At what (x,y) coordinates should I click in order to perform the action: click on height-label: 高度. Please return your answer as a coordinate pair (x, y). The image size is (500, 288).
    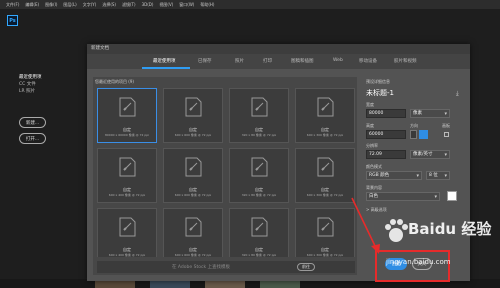
    Looking at the image, I should click on (370, 125).